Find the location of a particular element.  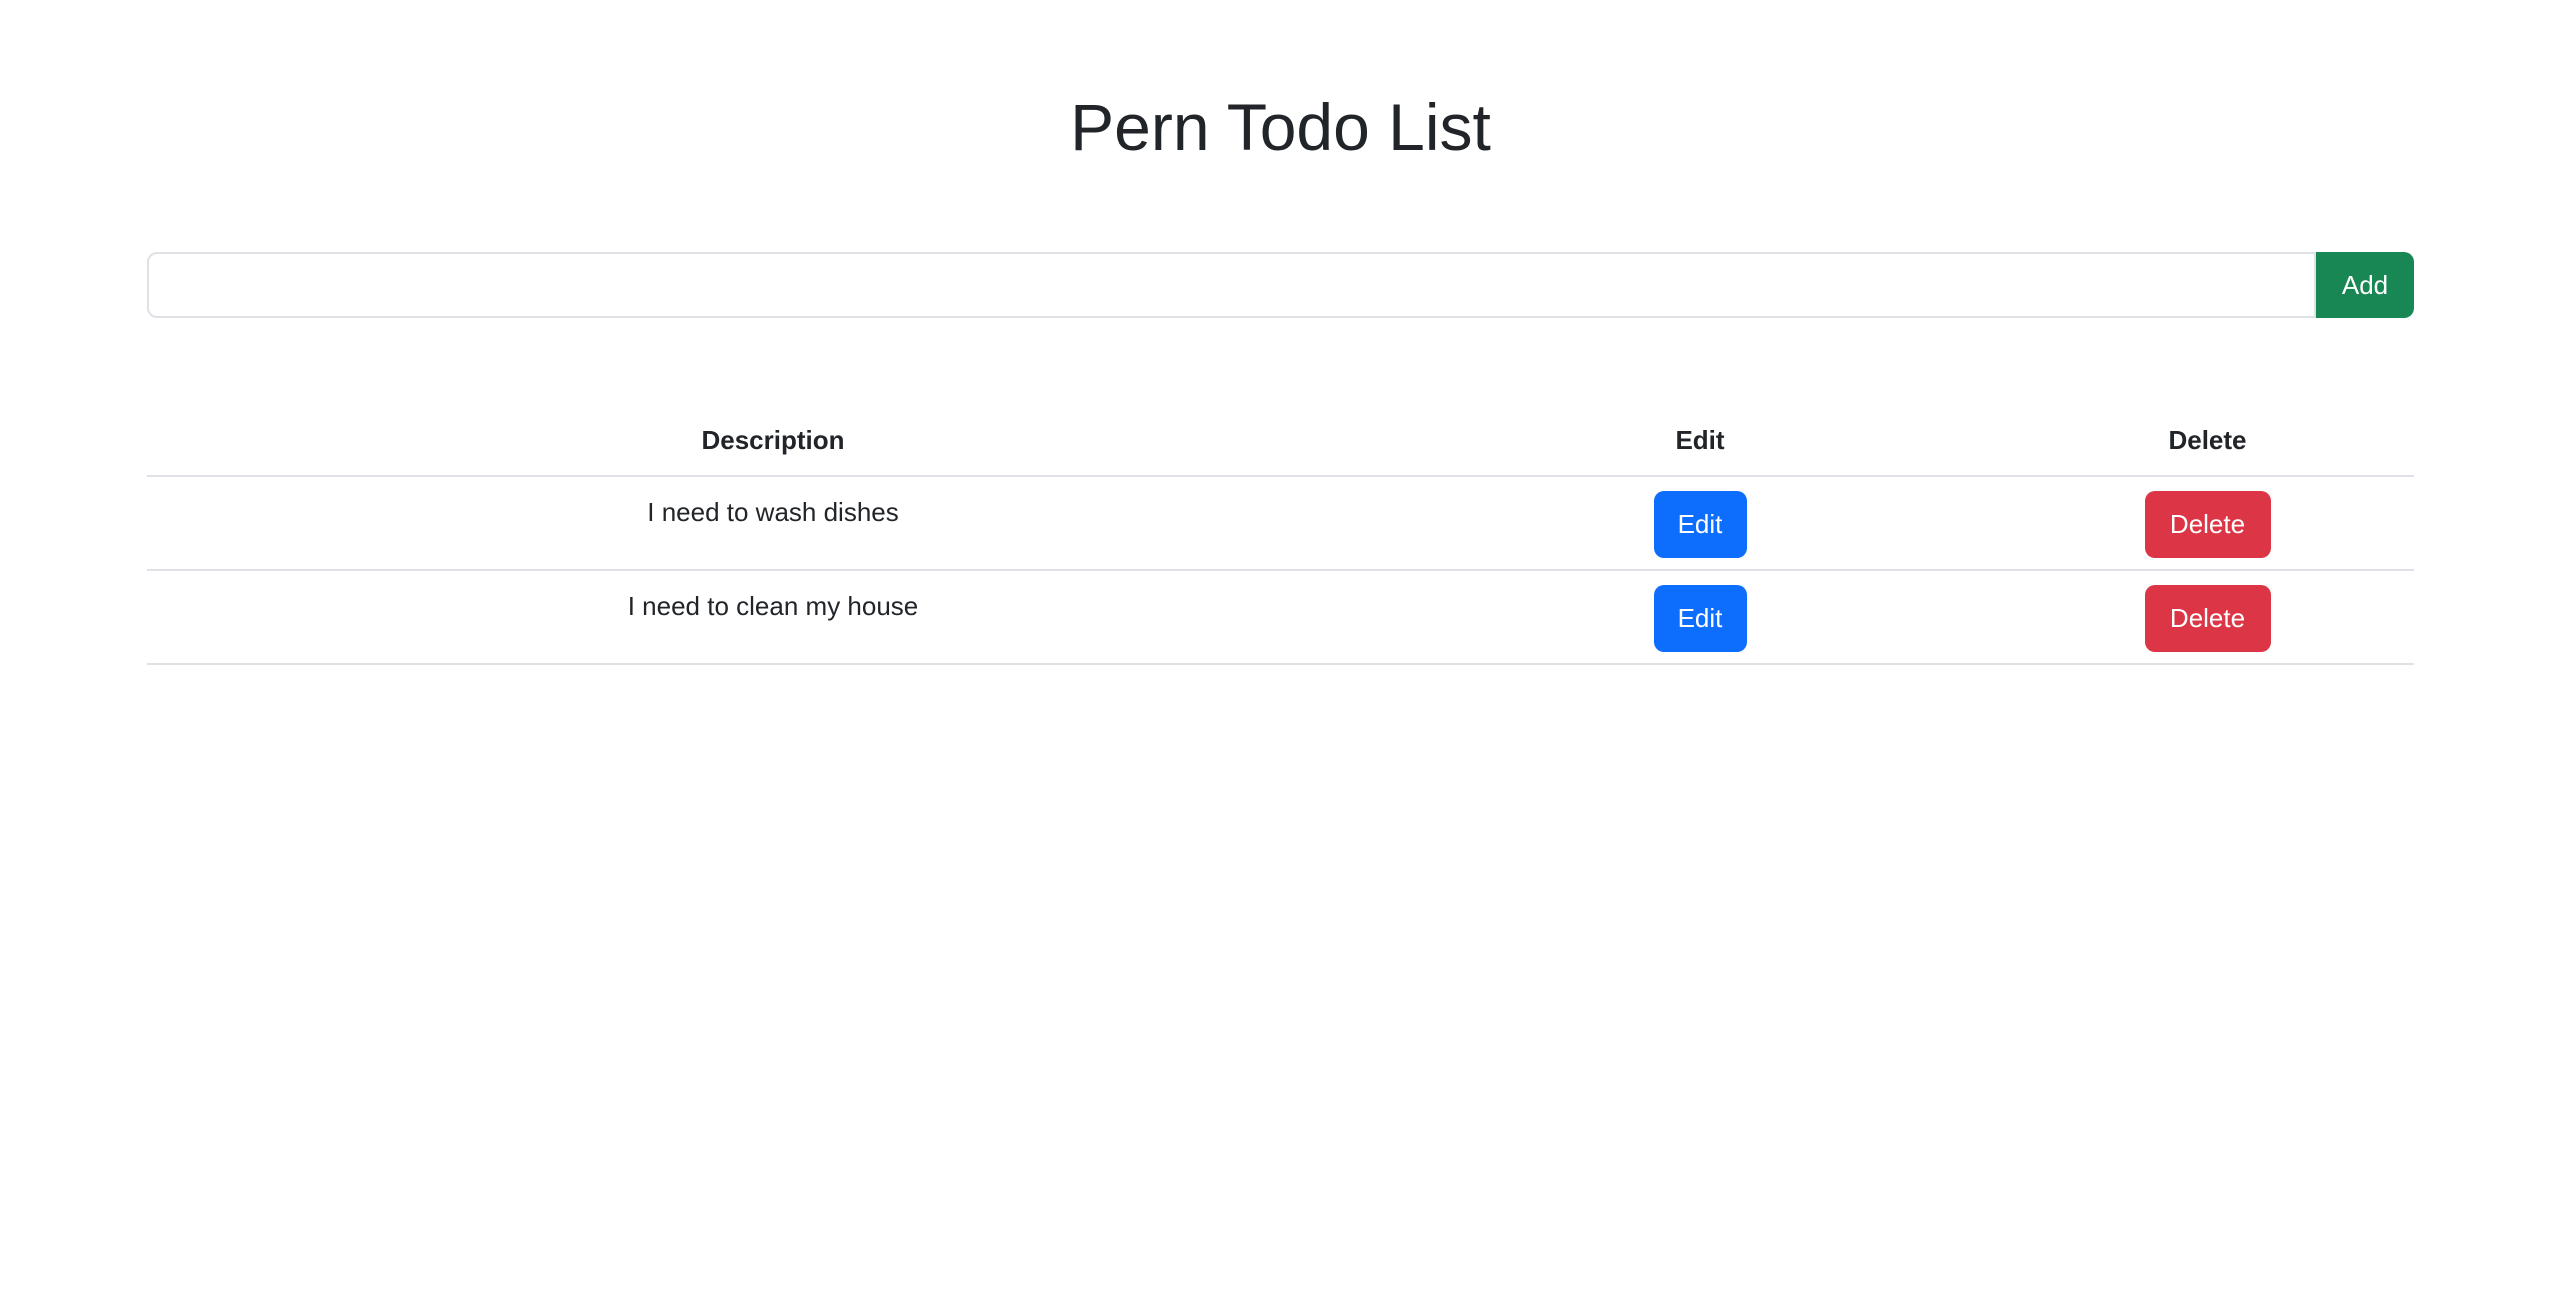

table-header-row: Description Edit Delete is located at coordinates (1280, 441).